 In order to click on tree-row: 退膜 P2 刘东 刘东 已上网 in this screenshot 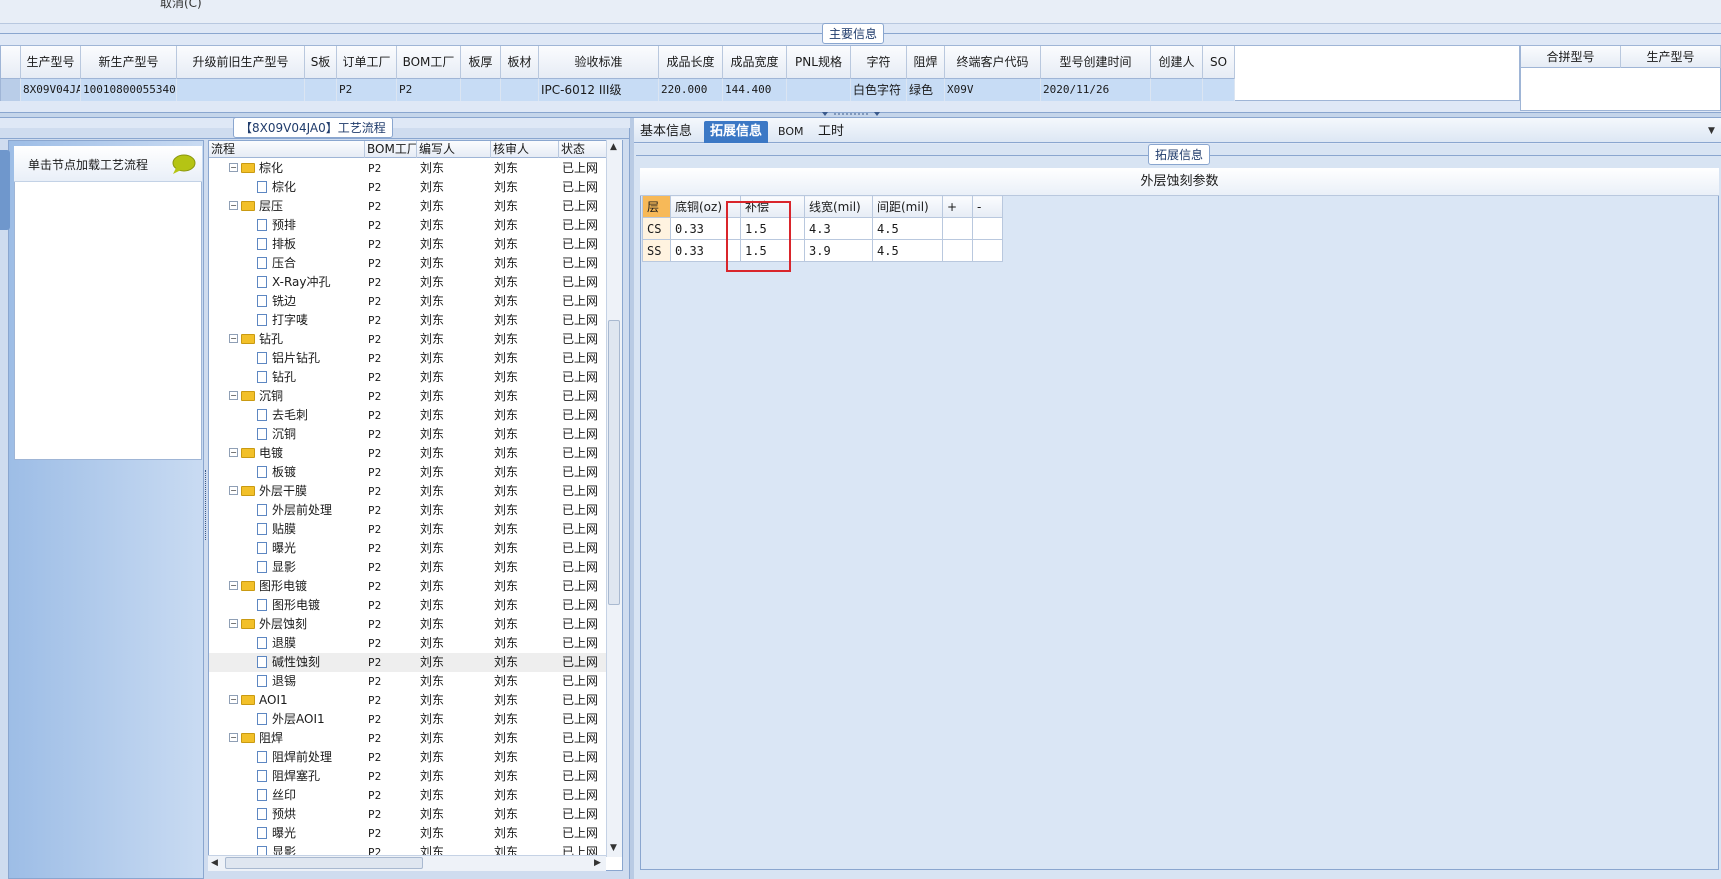, I will do `click(409, 643)`.